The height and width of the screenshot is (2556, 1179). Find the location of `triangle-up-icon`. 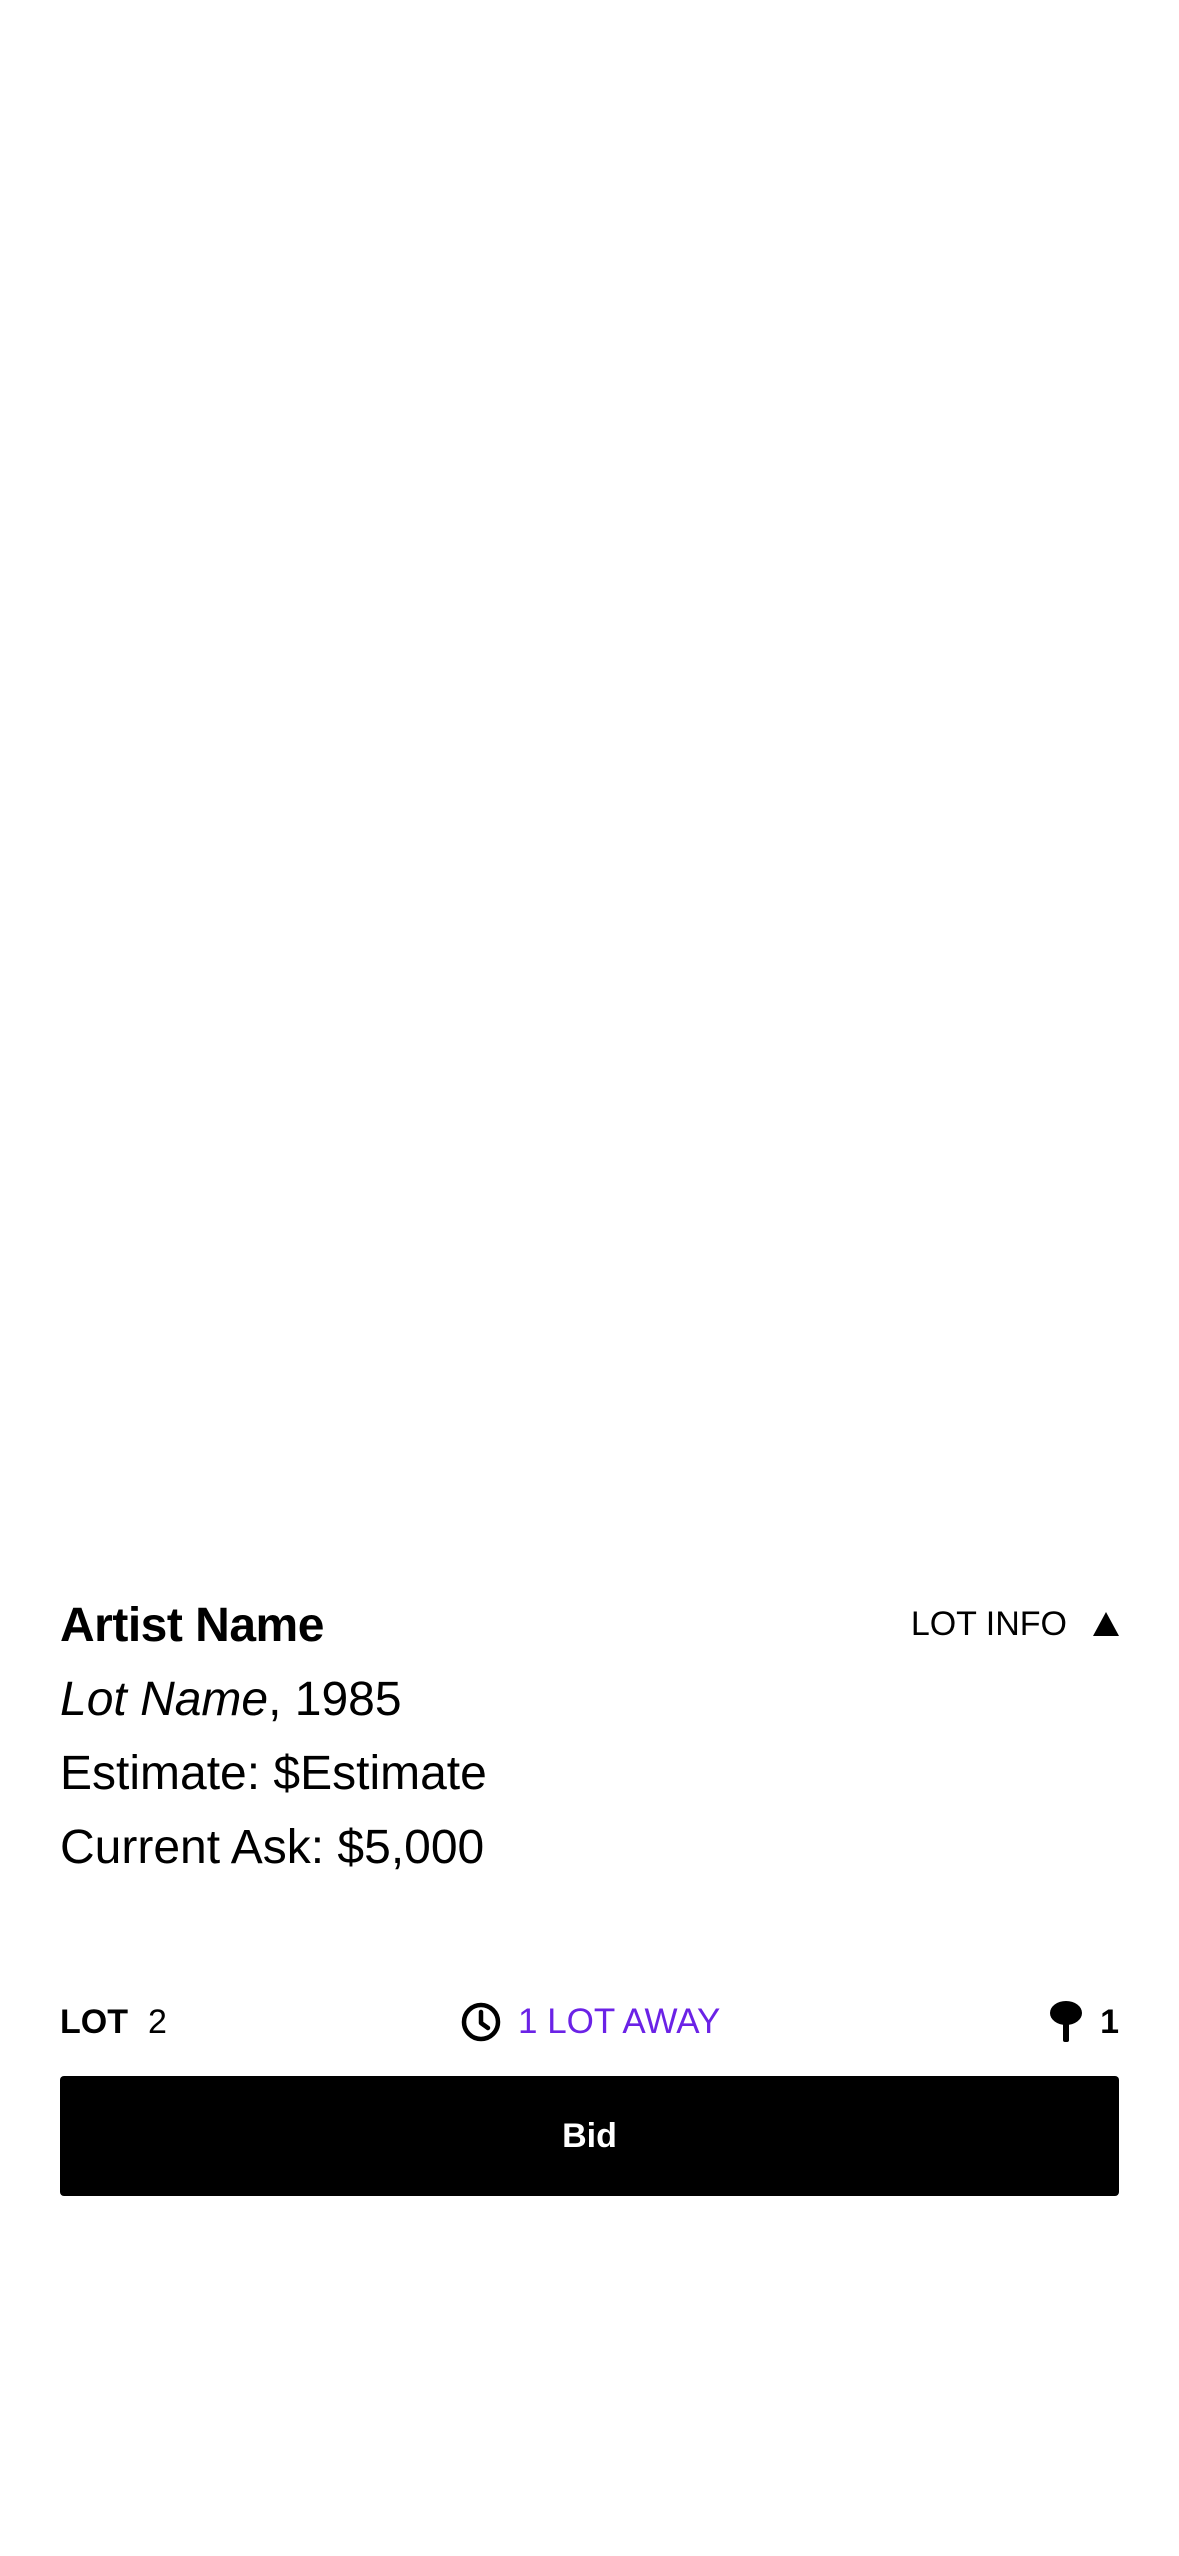

triangle-up-icon is located at coordinates (1106, 1624).